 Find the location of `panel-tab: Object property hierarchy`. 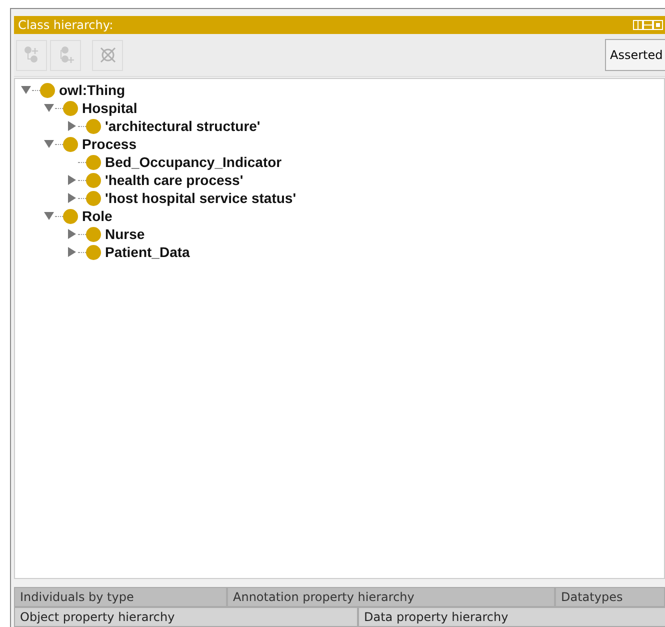

panel-tab: Object property hierarchy is located at coordinates (186, 617).